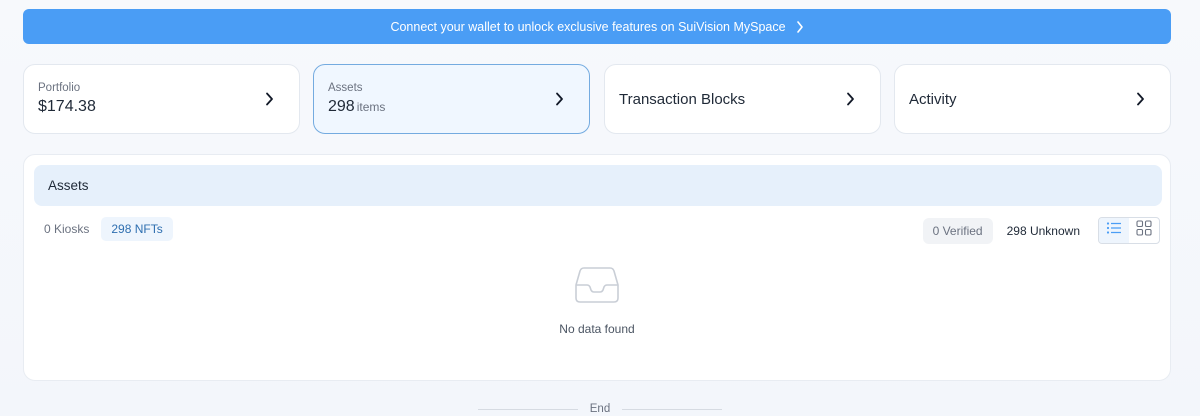  Describe the element at coordinates (1043, 231) in the screenshot. I see `unknown-filter: 298 Unknown` at that location.